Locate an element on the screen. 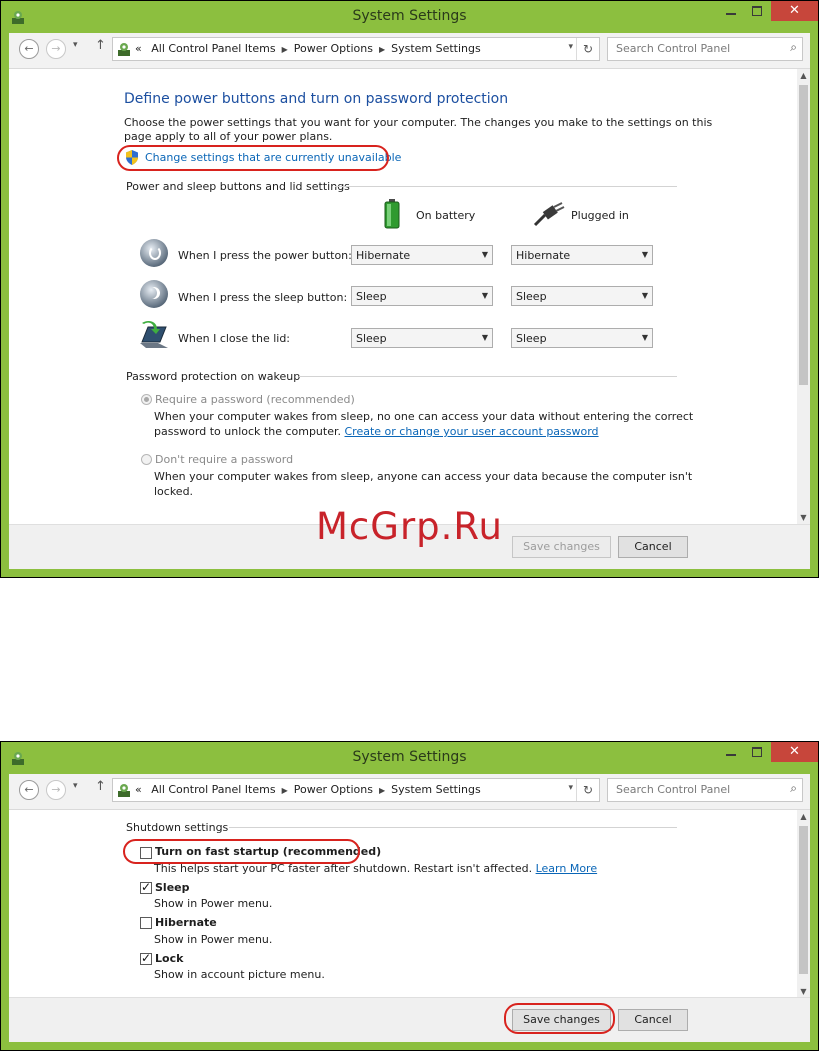  hibernate-label: Hibernate is located at coordinates (186, 922).